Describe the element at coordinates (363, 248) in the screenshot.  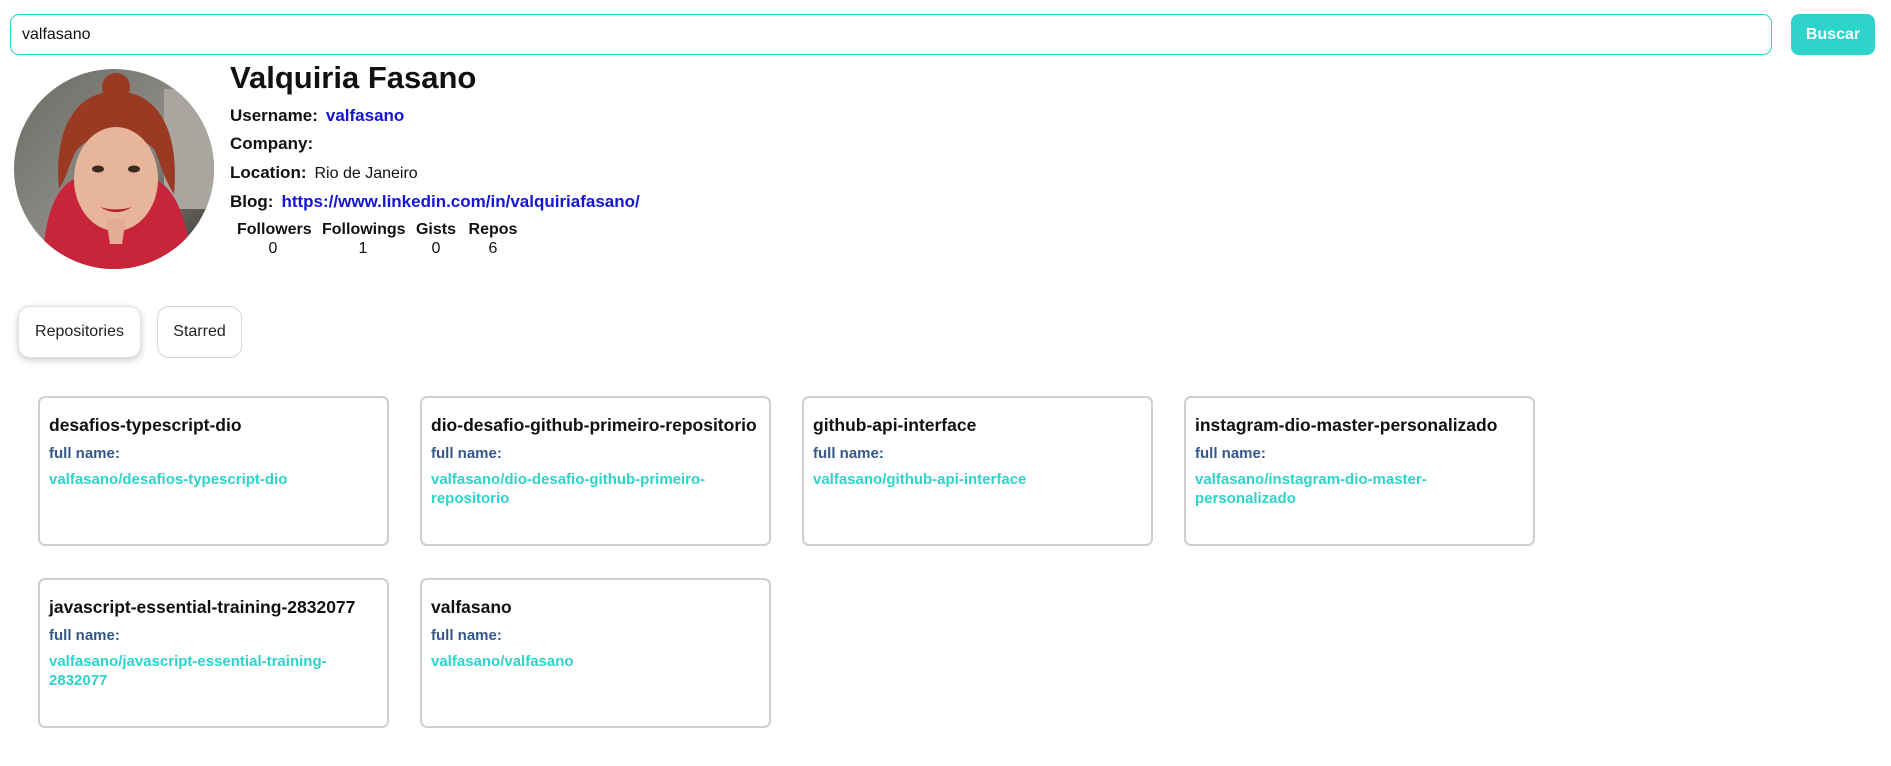
I see `stat-value: 1` at that location.